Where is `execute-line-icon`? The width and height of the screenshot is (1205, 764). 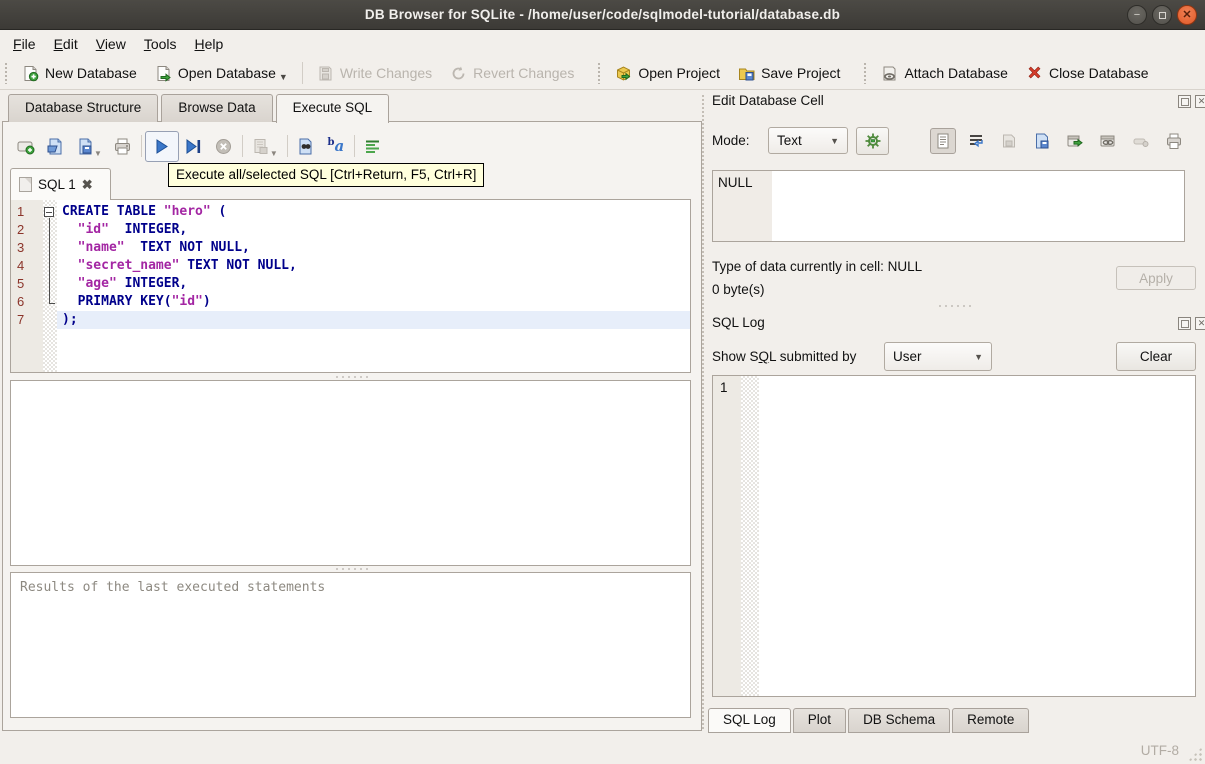 execute-line-icon is located at coordinates (193, 146).